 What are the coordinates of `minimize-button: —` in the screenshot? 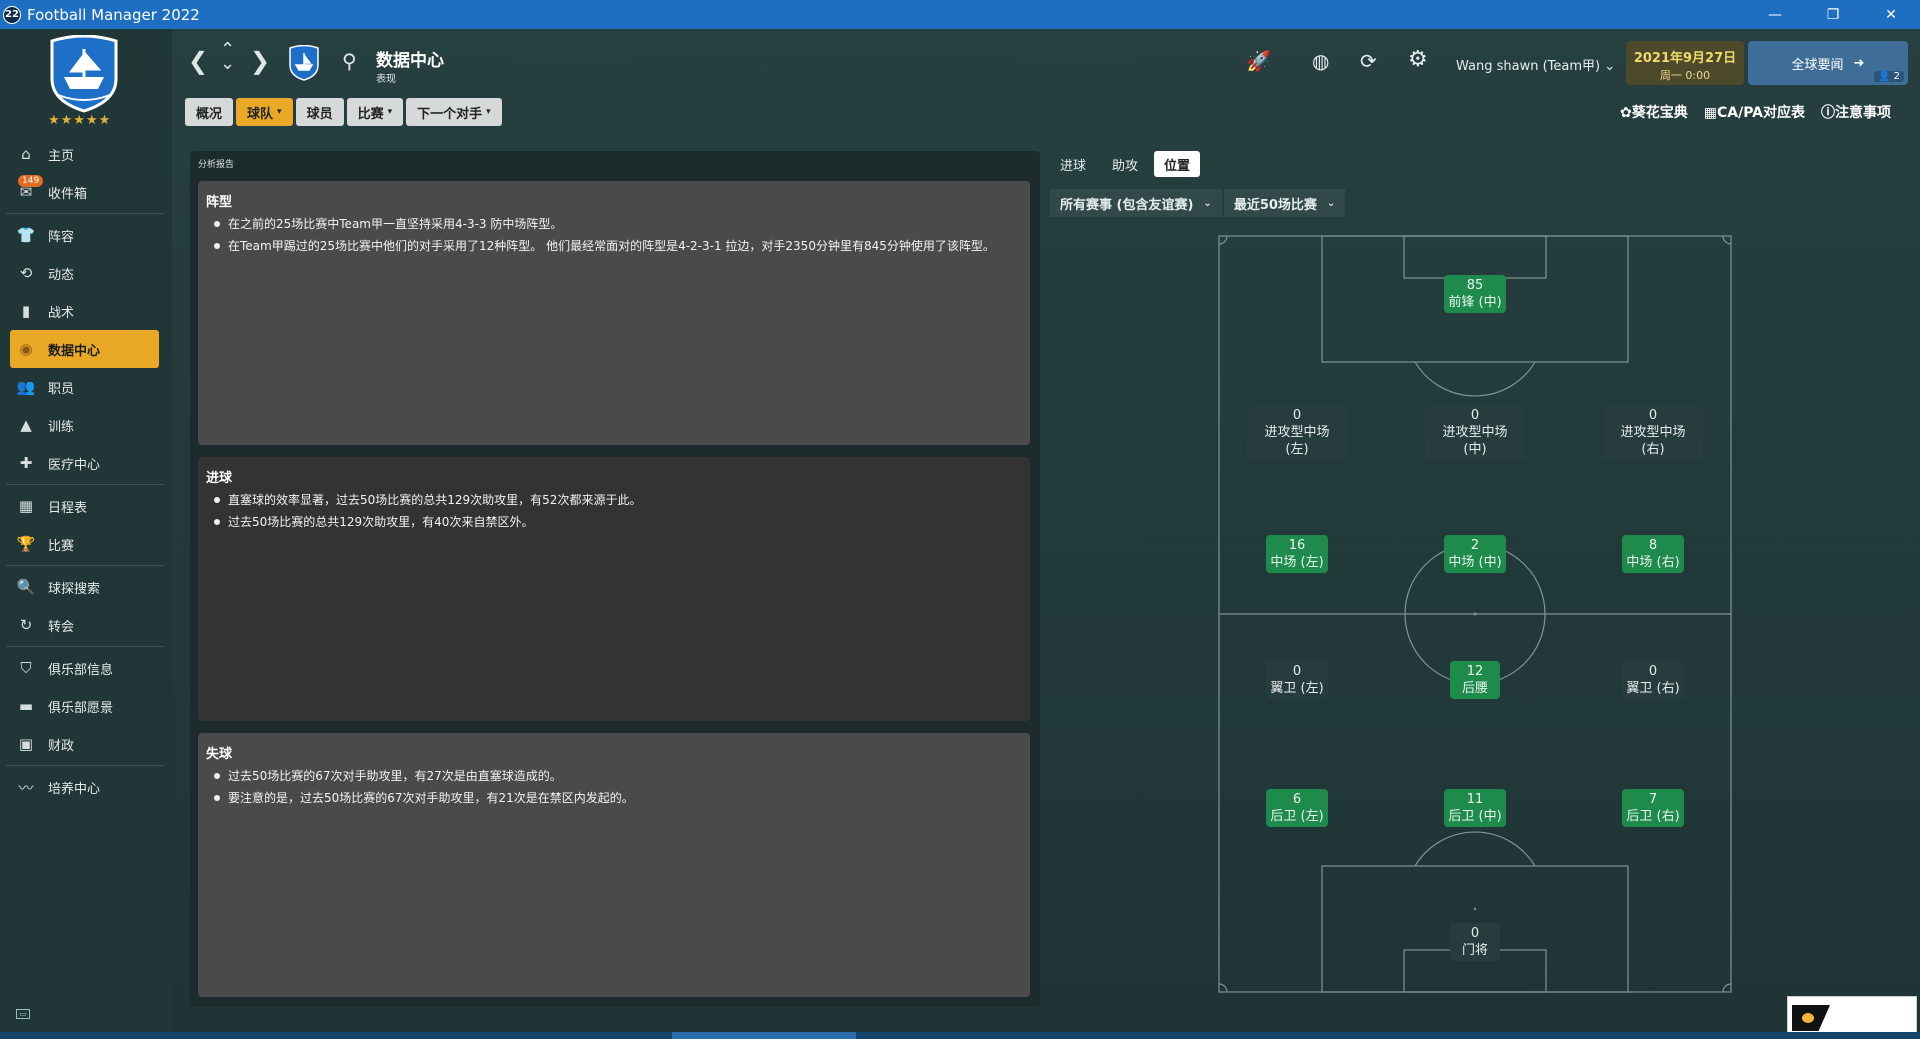 It's located at (1775, 14).